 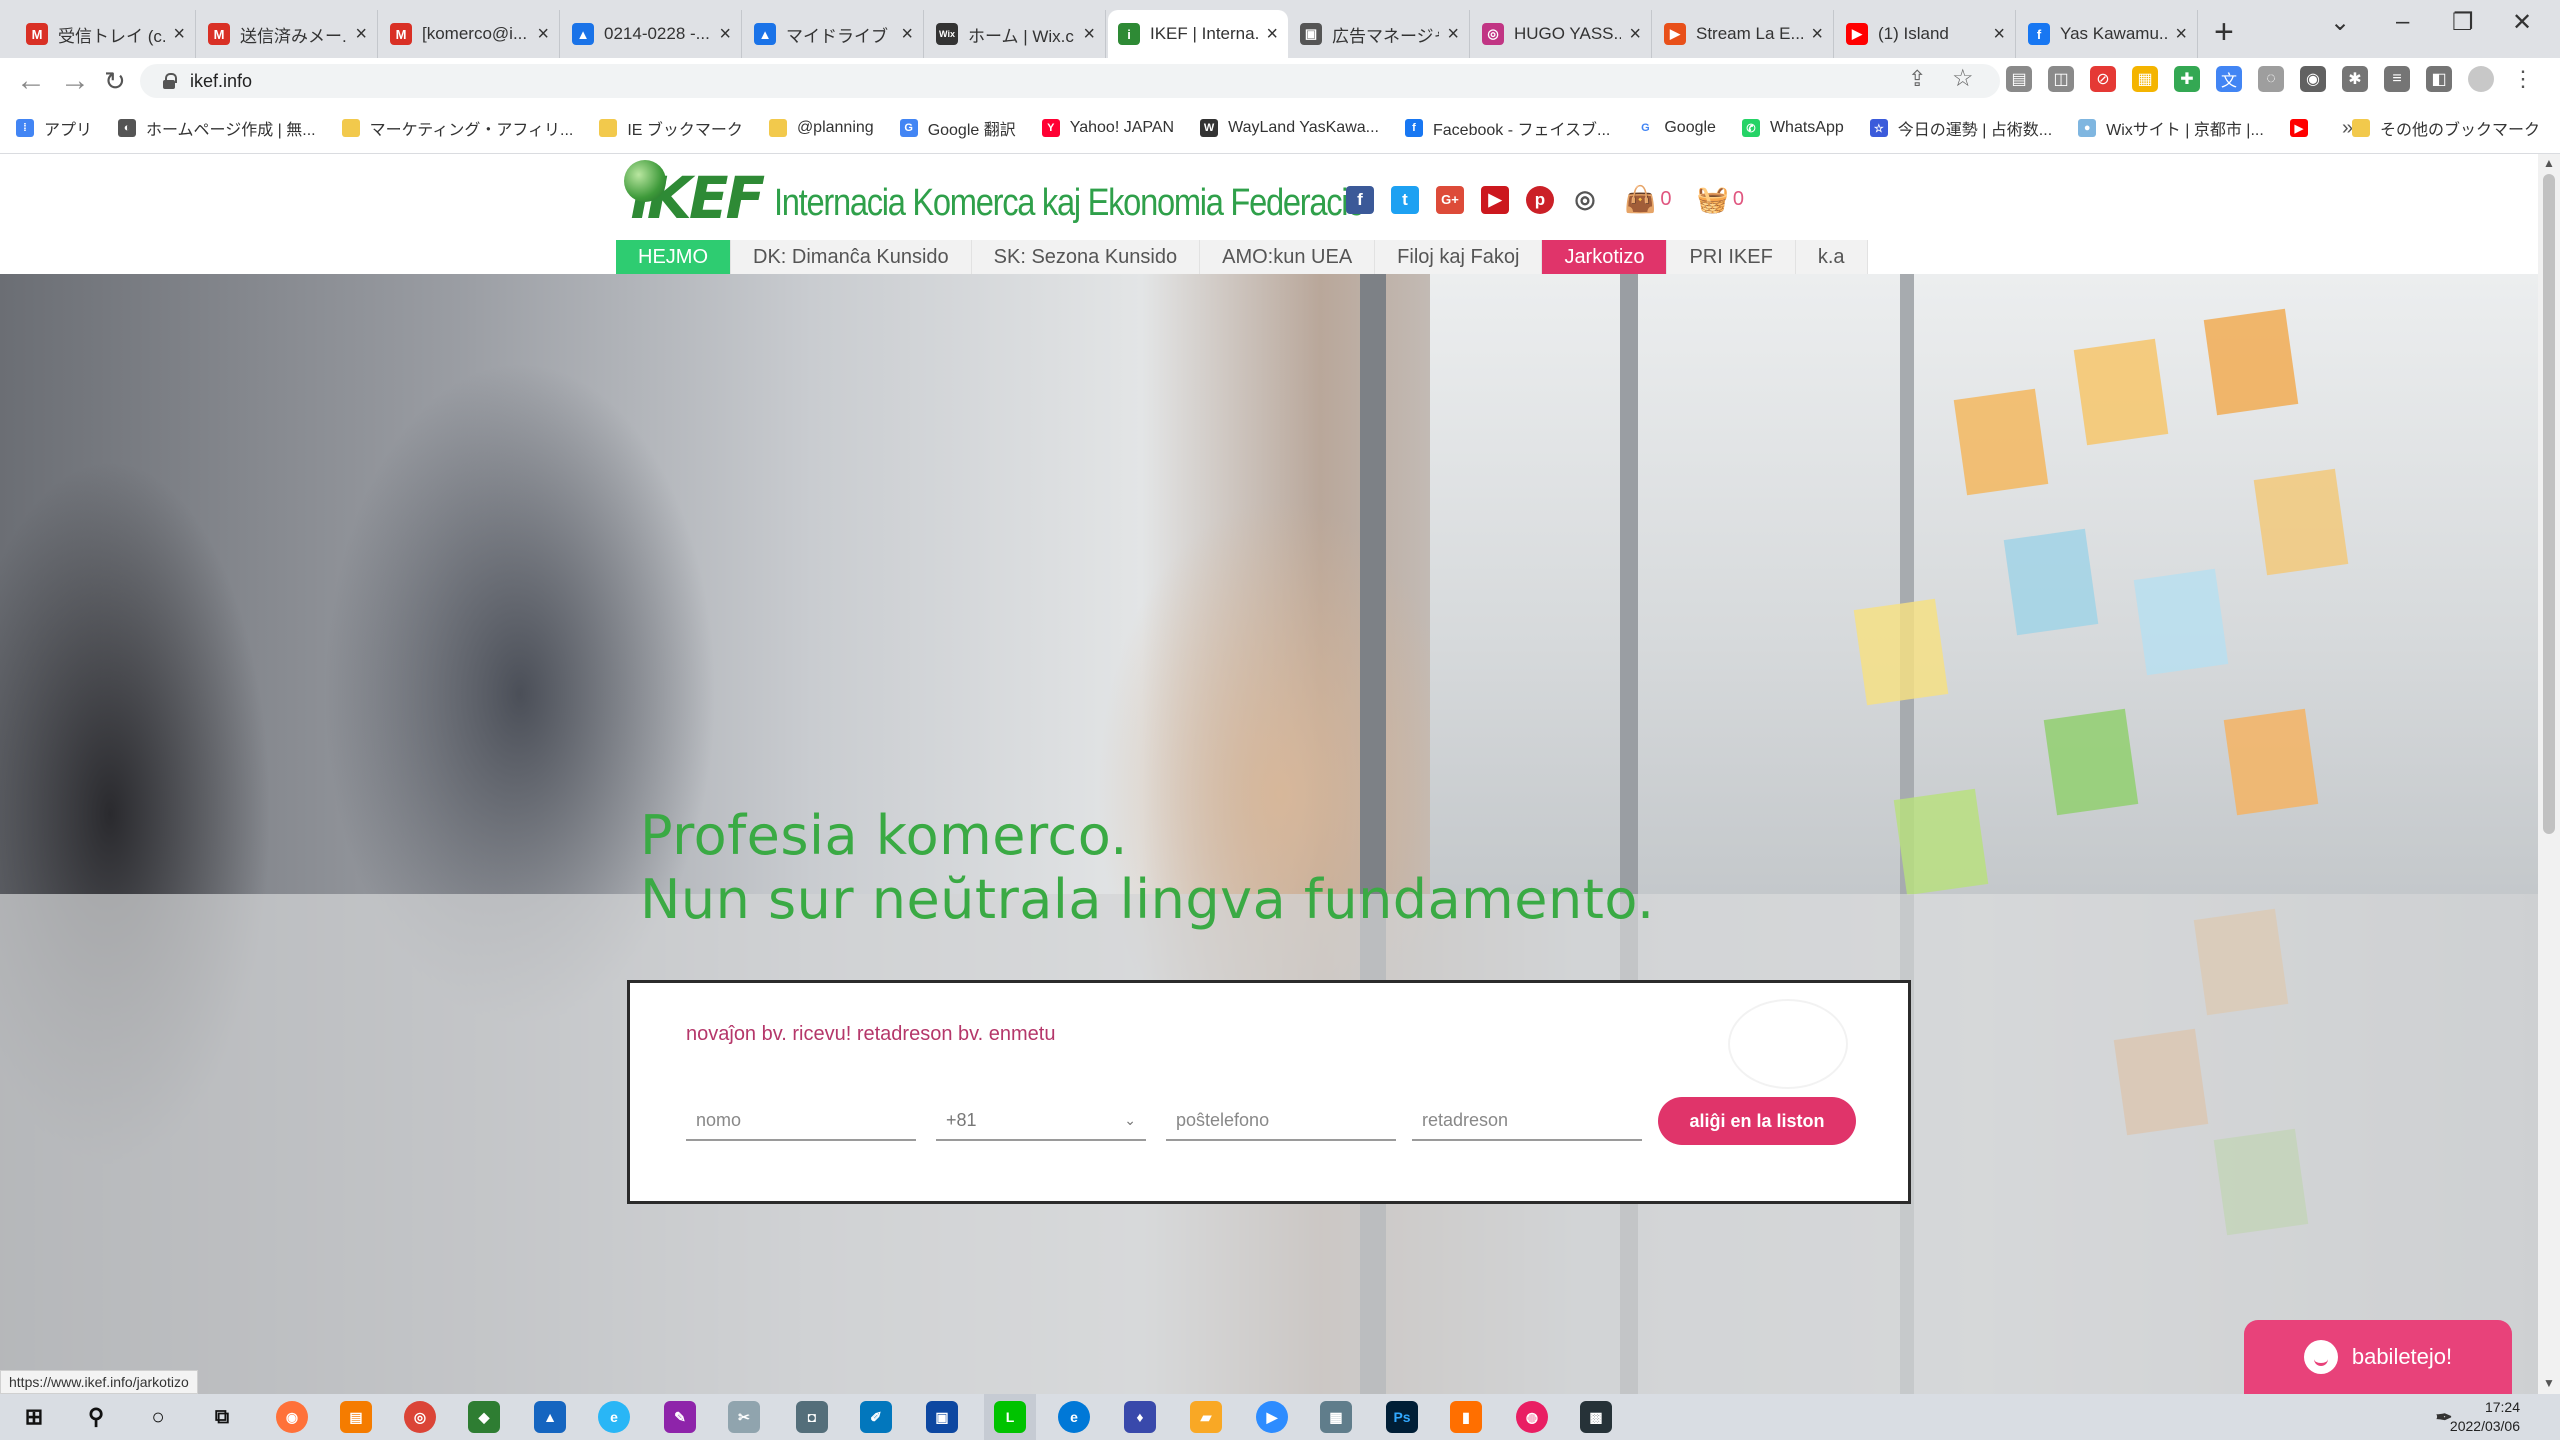 I want to click on nav-item-jarkotizo: Jarkotizo, so click(x=1605, y=257).